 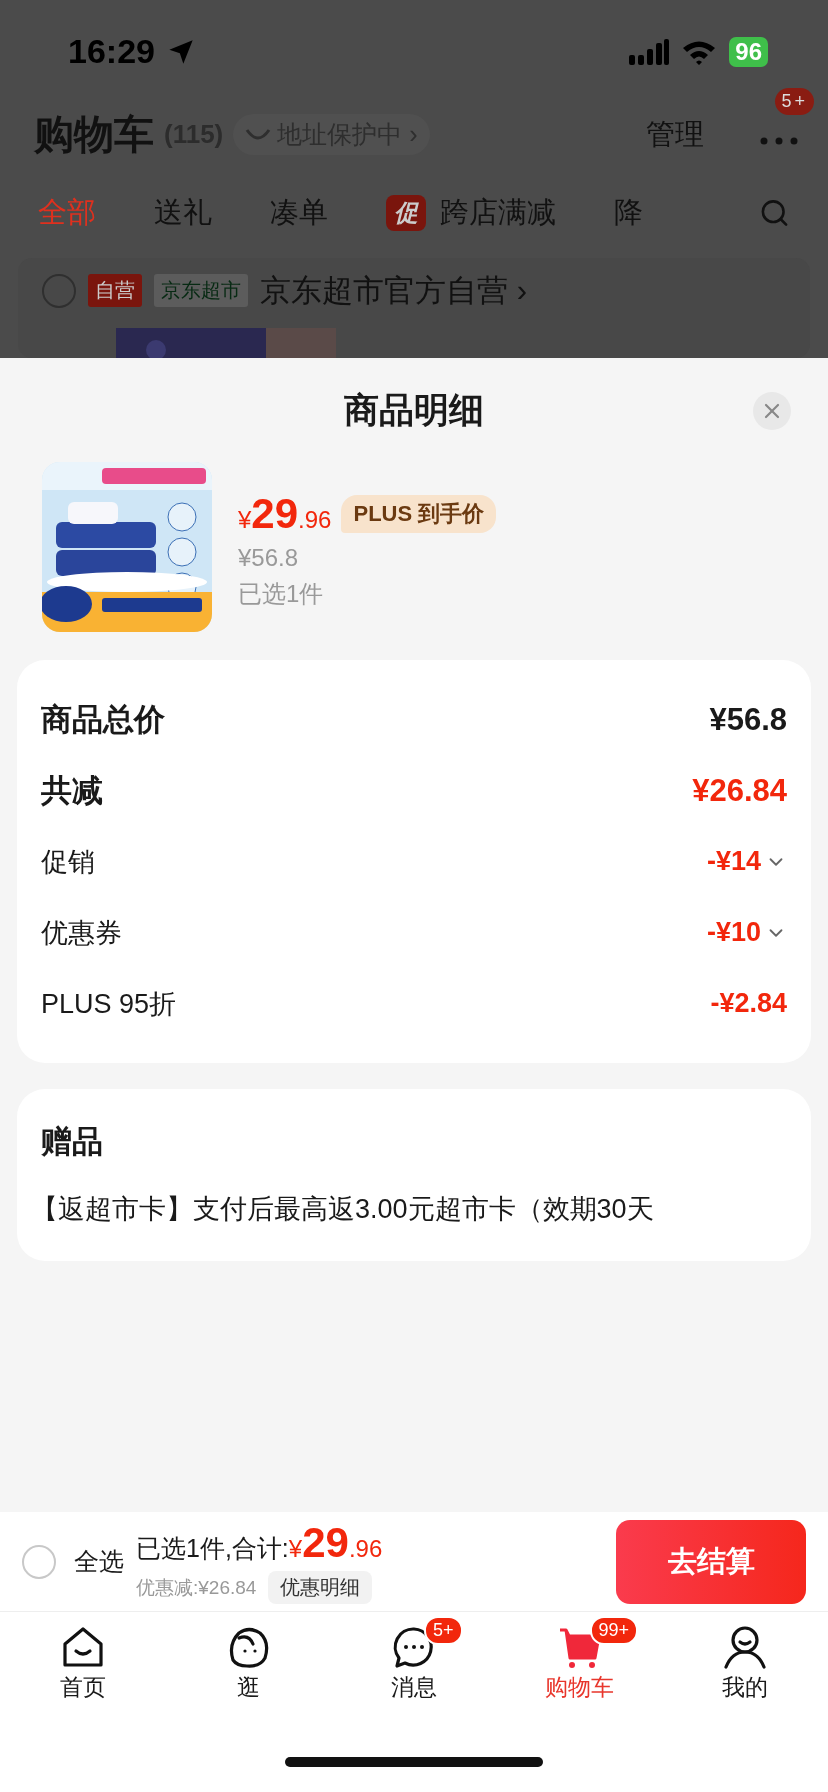 What do you see at coordinates (103, 719) in the screenshot?
I see `summary-label: 商品总价` at bounding box center [103, 719].